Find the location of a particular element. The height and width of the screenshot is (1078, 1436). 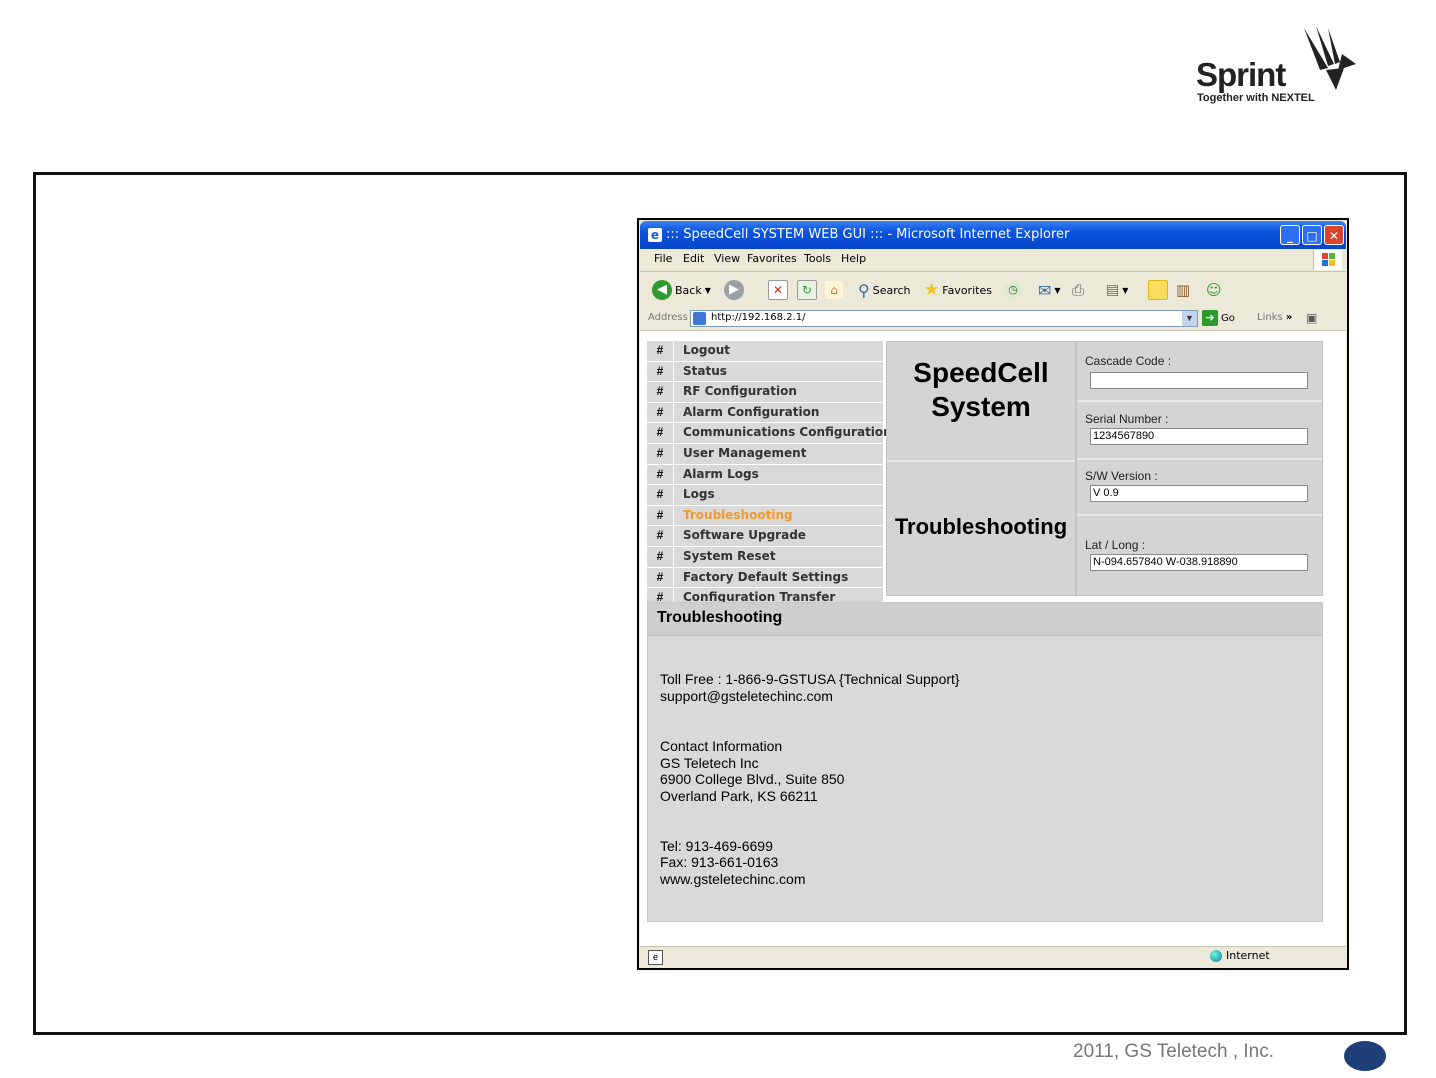

cascade-code-input is located at coordinates (1199, 380).